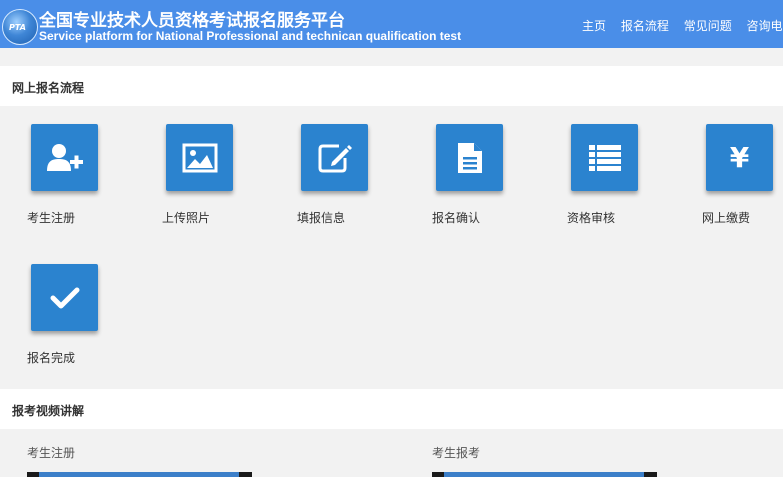 The width and height of the screenshot is (783, 477). What do you see at coordinates (51, 218) in the screenshot?
I see `step-register-label: 考生注册` at bounding box center [51, 218].